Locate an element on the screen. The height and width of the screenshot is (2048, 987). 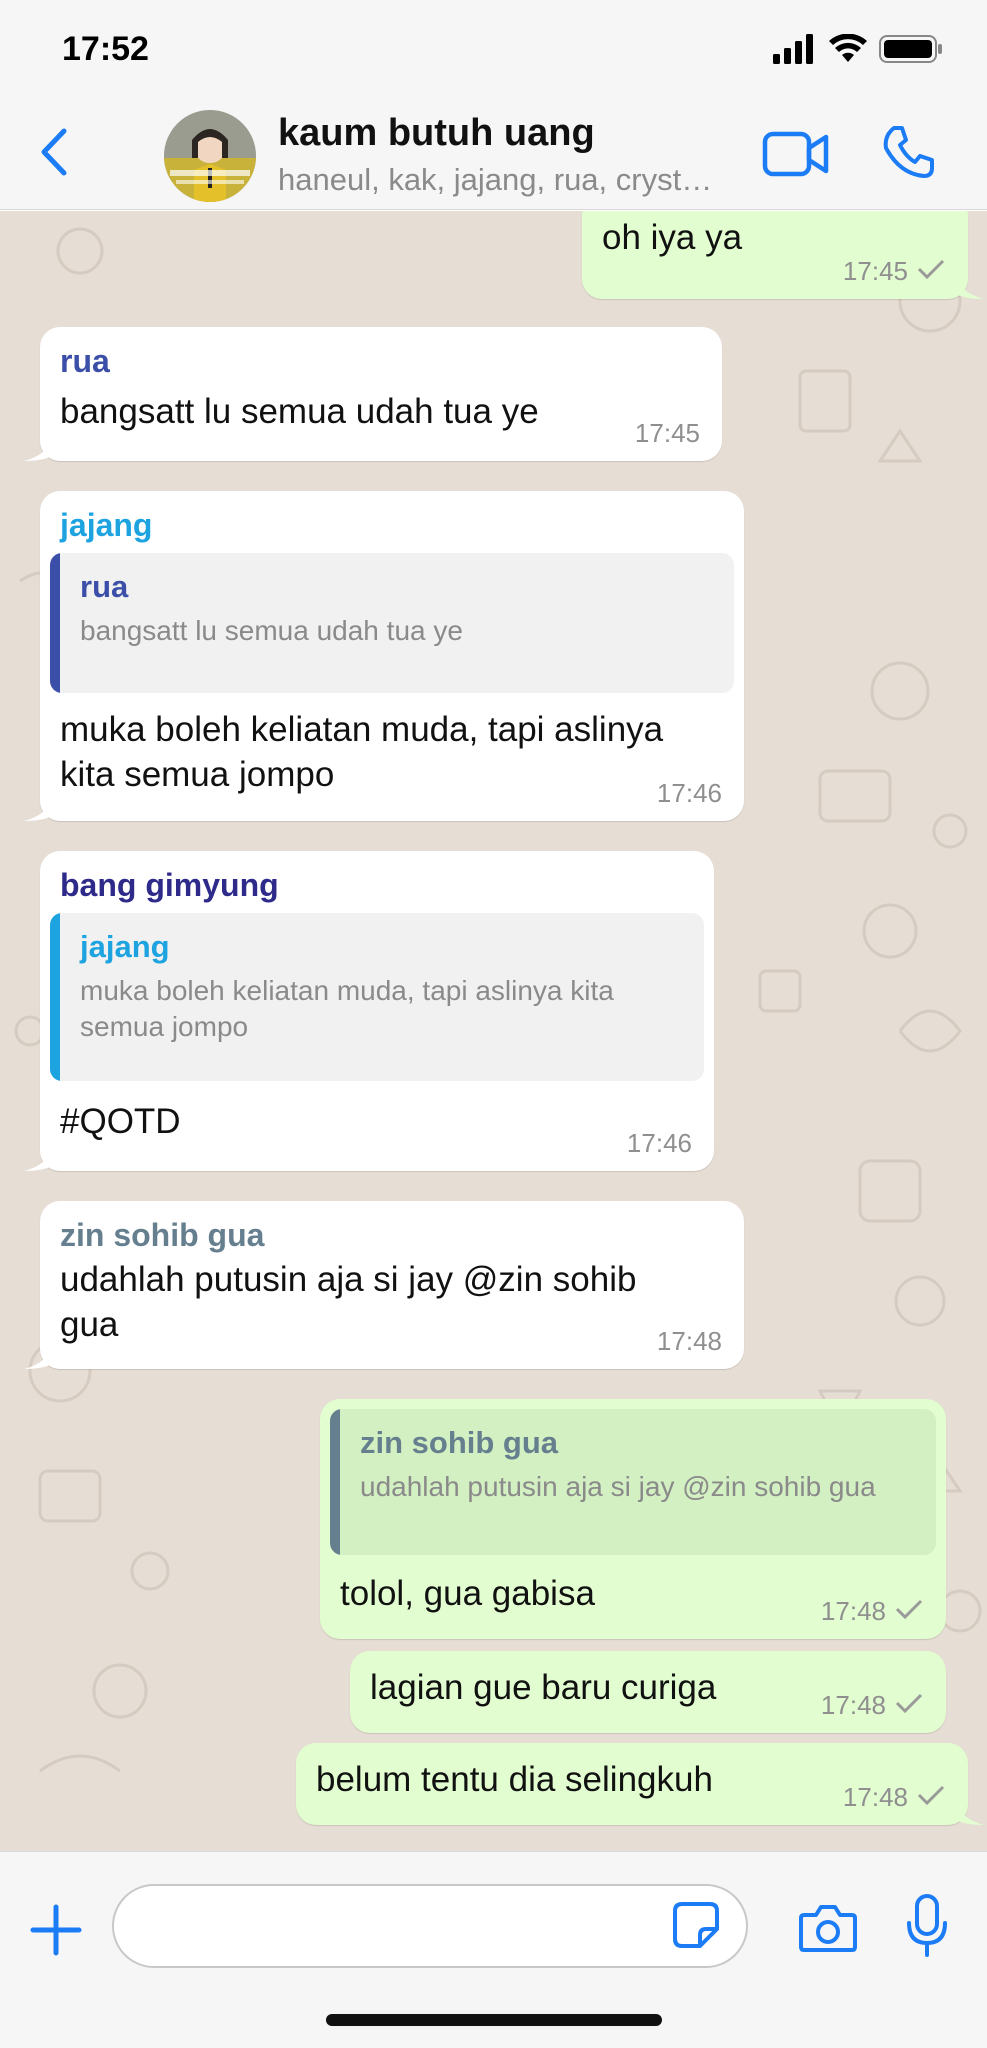
signal-icon is located at coordinates (795, 51).